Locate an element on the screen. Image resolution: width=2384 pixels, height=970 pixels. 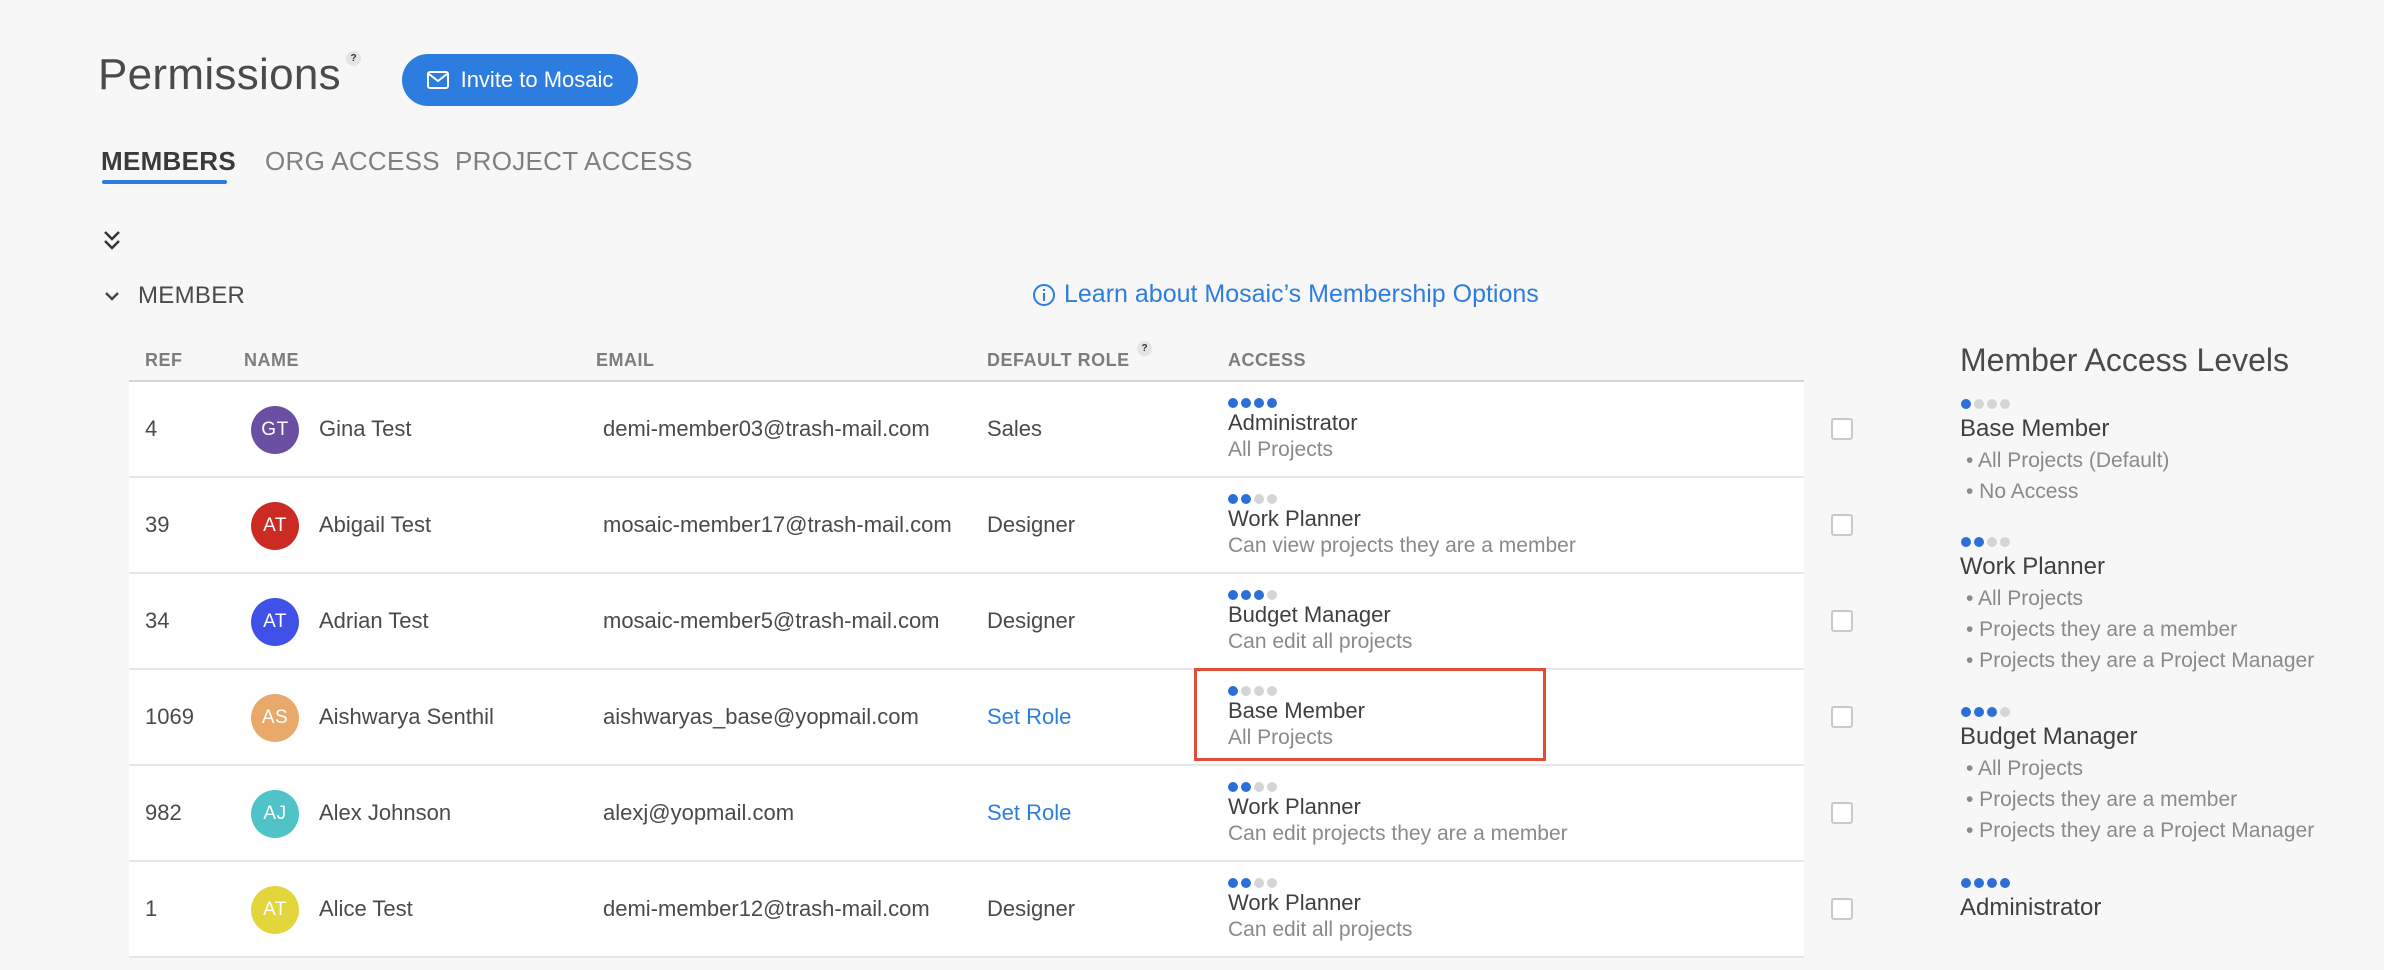
member-name: Gina Test is located at coordinates (365, 429).